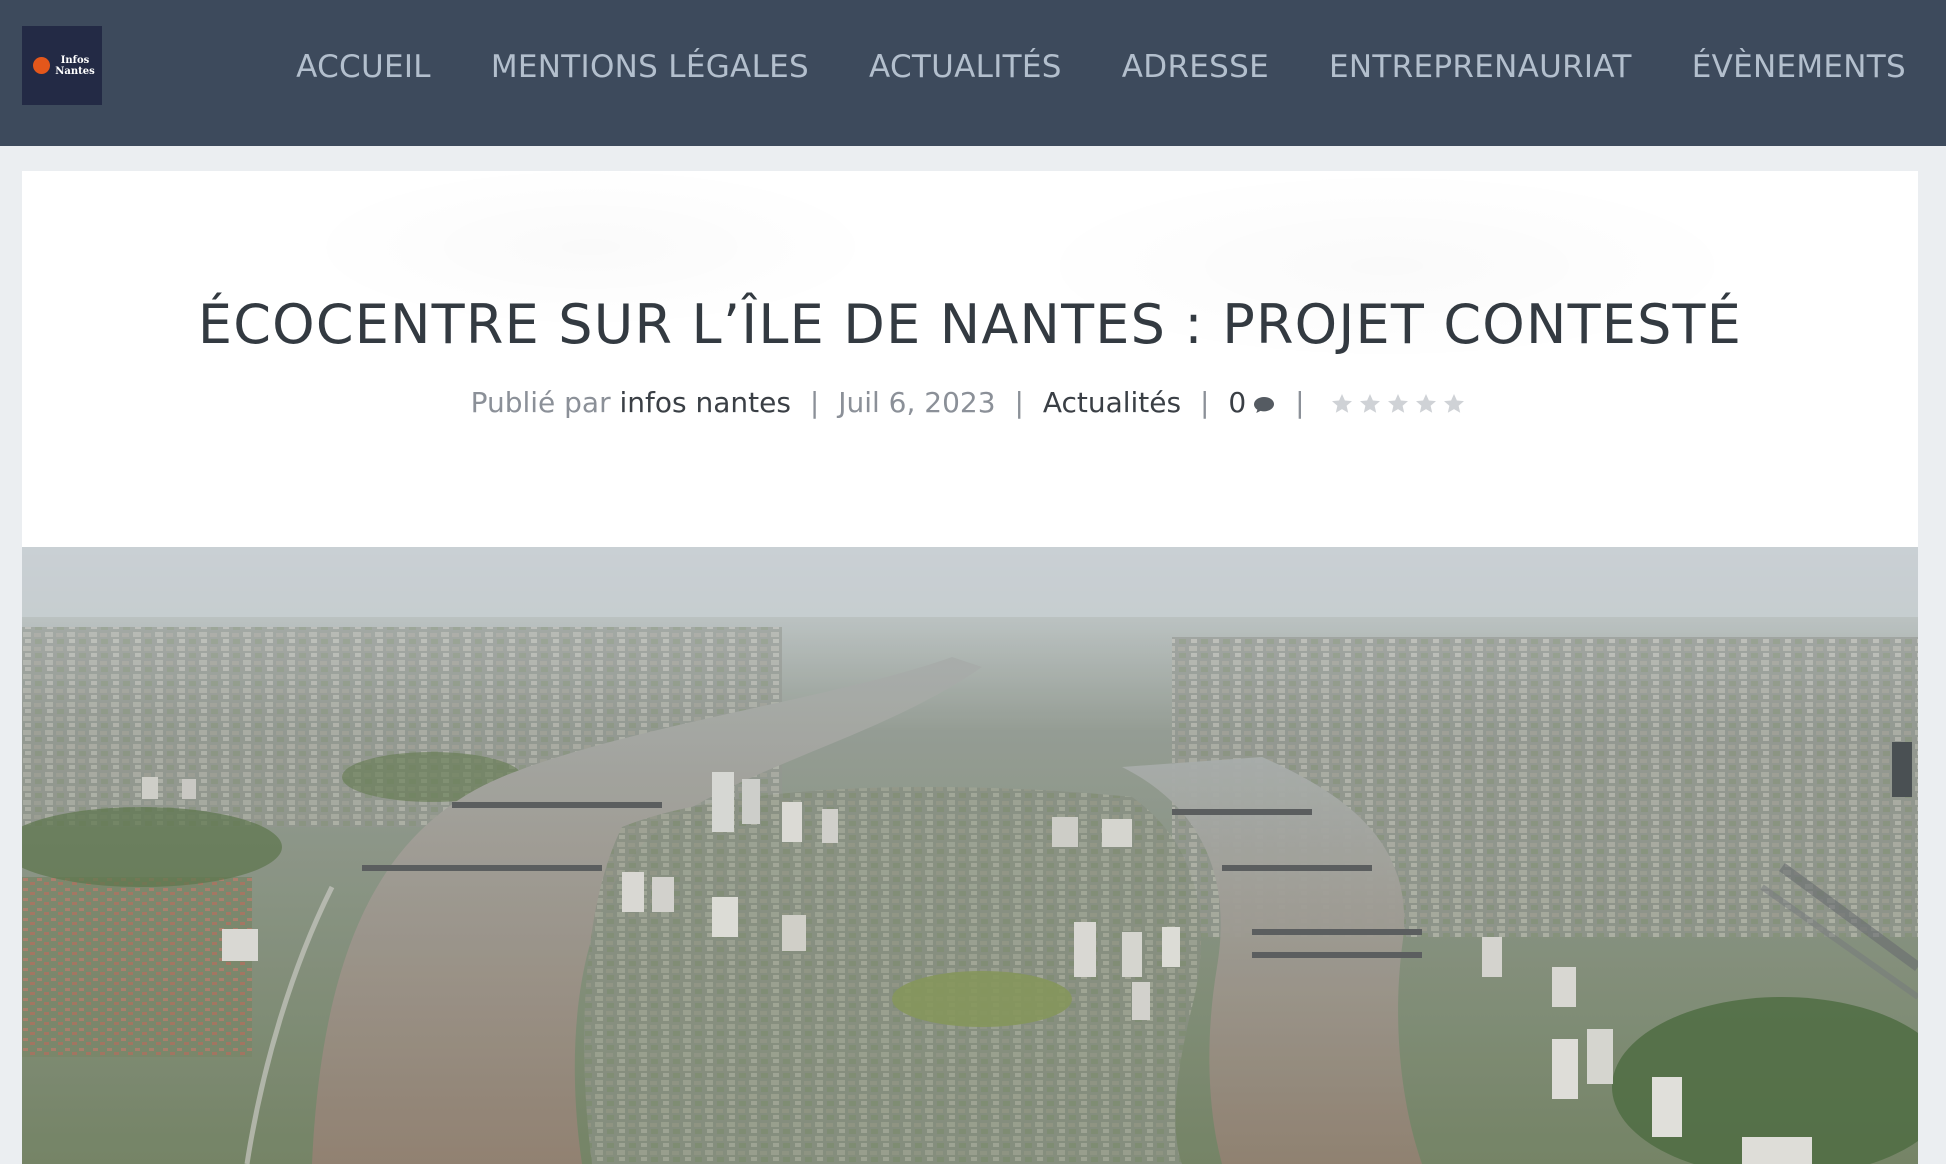 This screenshot has height=1164, width=1946. Describe the element at coordinates (1264, 405) in the screenshot. I see `speech-bubble-icon` at that location.